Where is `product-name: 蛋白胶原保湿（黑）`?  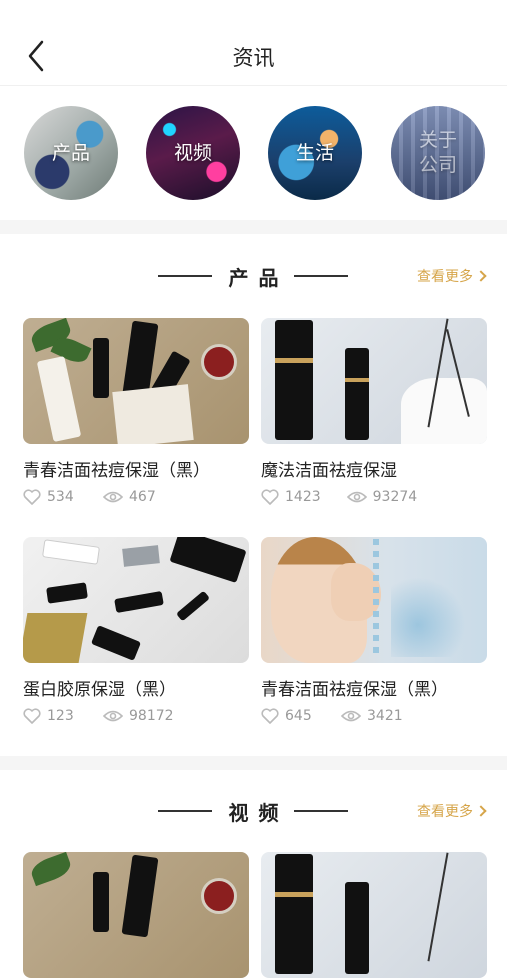
product-name: 蛋白胶原保湿（黑） is located at coordinates (99, 690).